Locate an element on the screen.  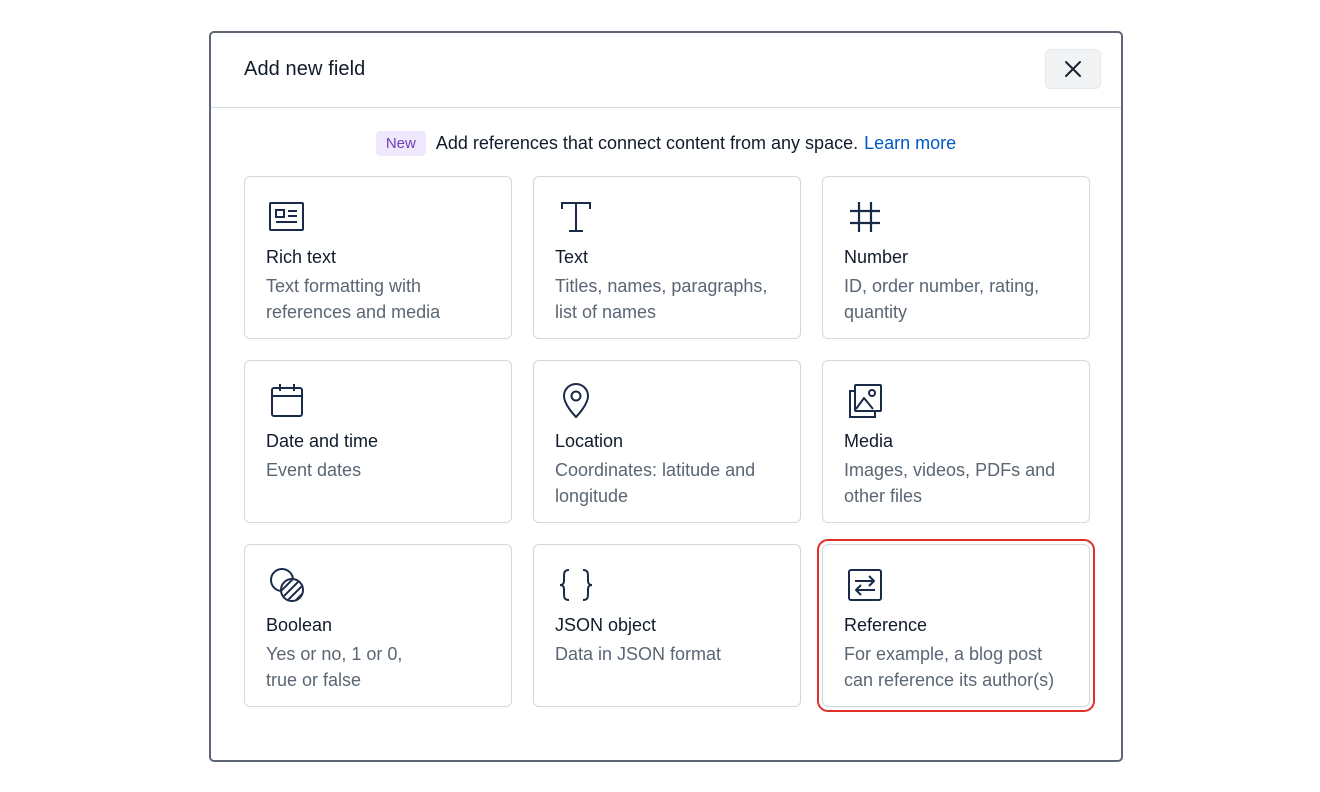
field-type-title: Boolean is located at coordinates (299, 625).